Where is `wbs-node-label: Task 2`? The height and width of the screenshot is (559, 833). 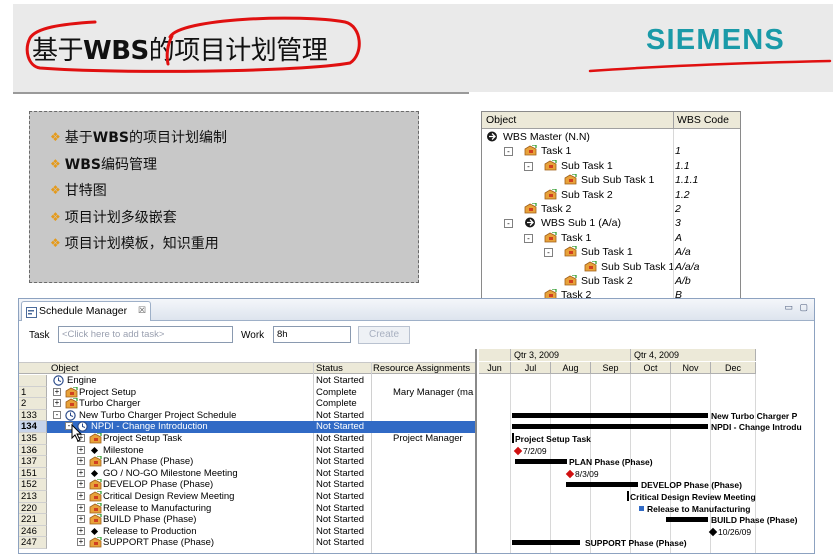
wbs-node-label: Task 2 is located at coordinates (556, 209).